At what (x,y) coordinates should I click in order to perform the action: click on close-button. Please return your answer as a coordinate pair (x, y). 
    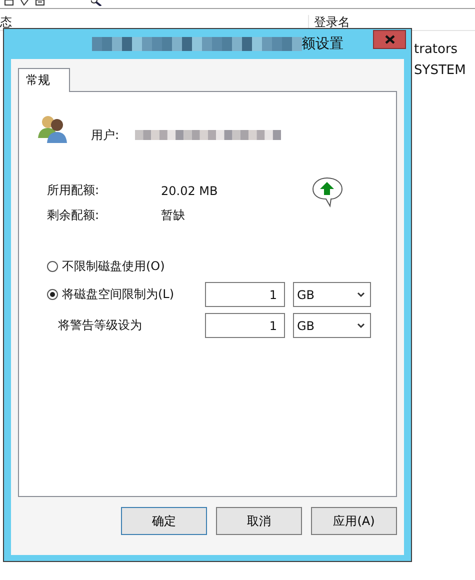
    Looking at the image, I should click on (389, 39).